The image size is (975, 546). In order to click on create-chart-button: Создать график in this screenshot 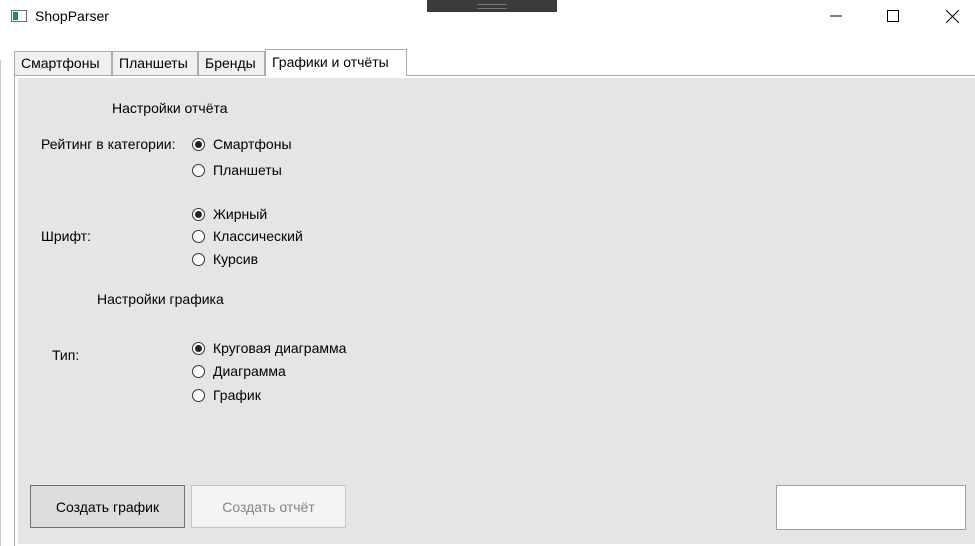, I will do `click(107, 506)`.